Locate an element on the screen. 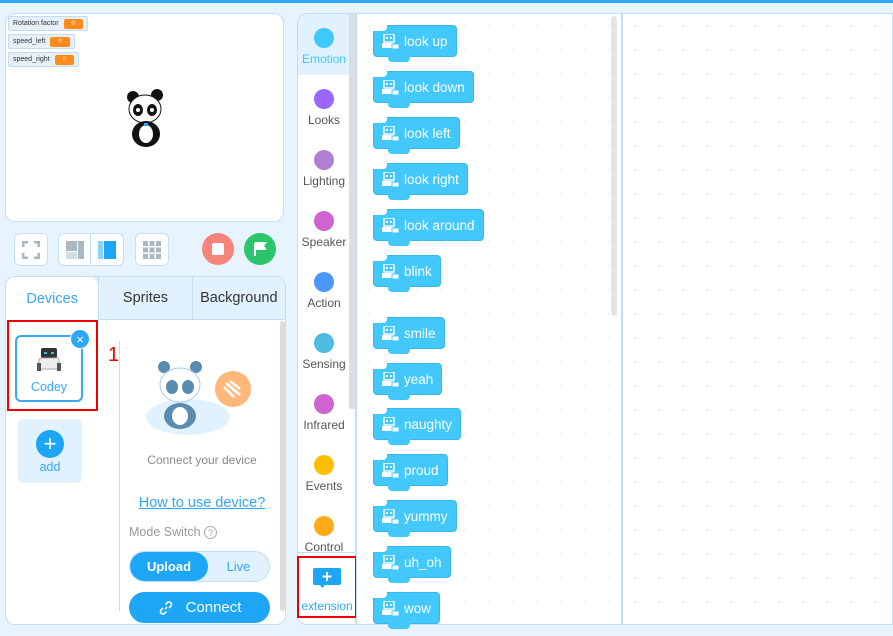  block-look-around: look around is located at coordinates (428, 227).